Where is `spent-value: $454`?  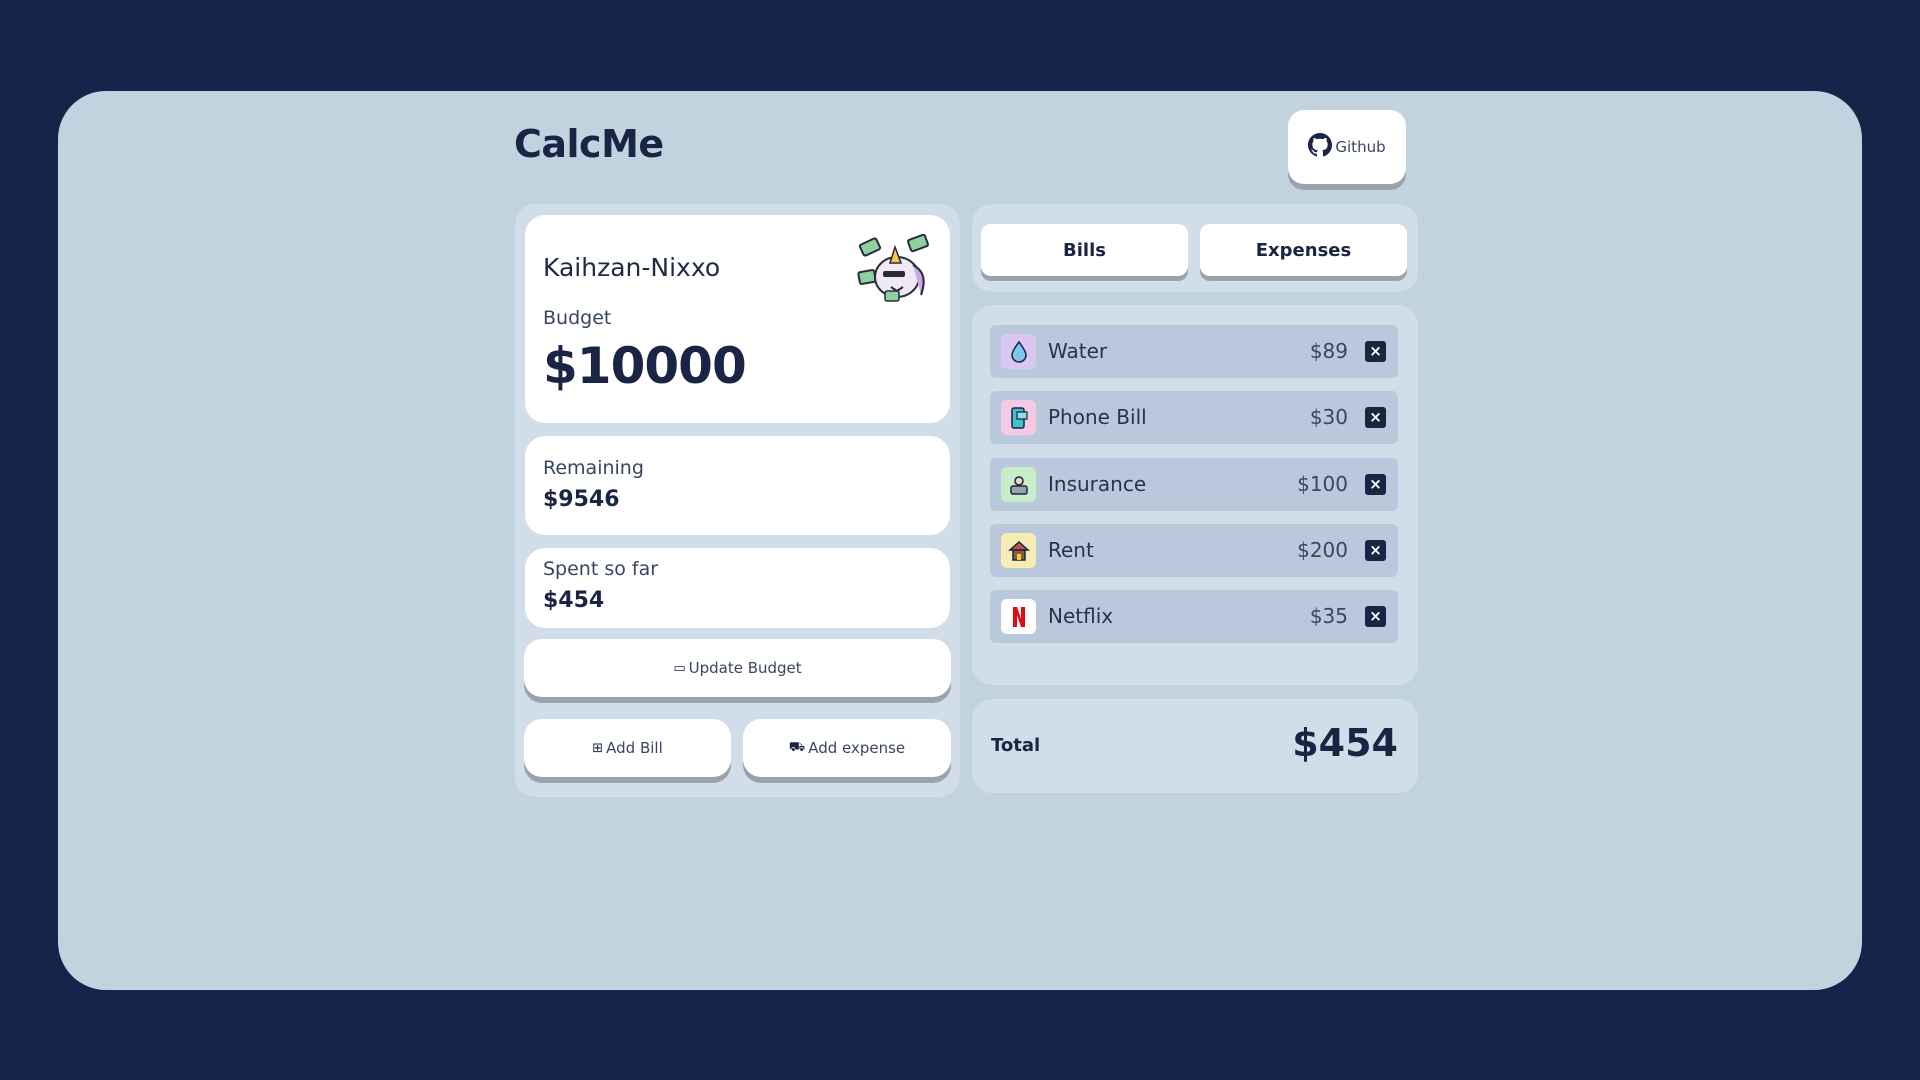 spent-value: $454 is located at coordinates (574, 600).